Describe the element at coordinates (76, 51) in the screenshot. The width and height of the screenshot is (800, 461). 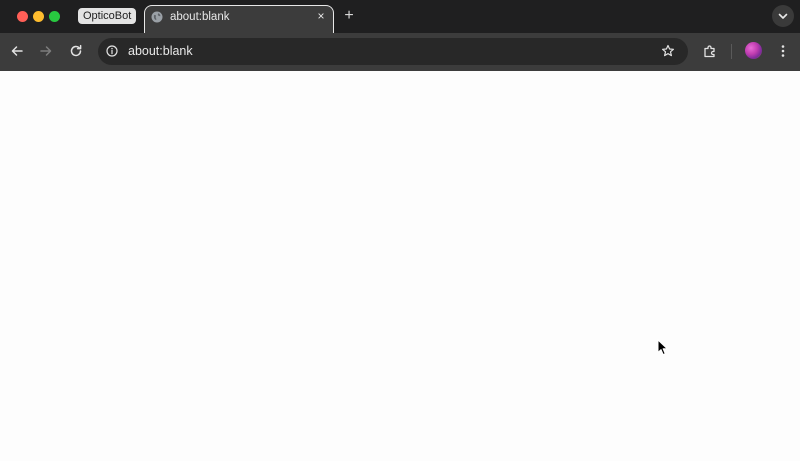
I see `reload-icon` at that location.